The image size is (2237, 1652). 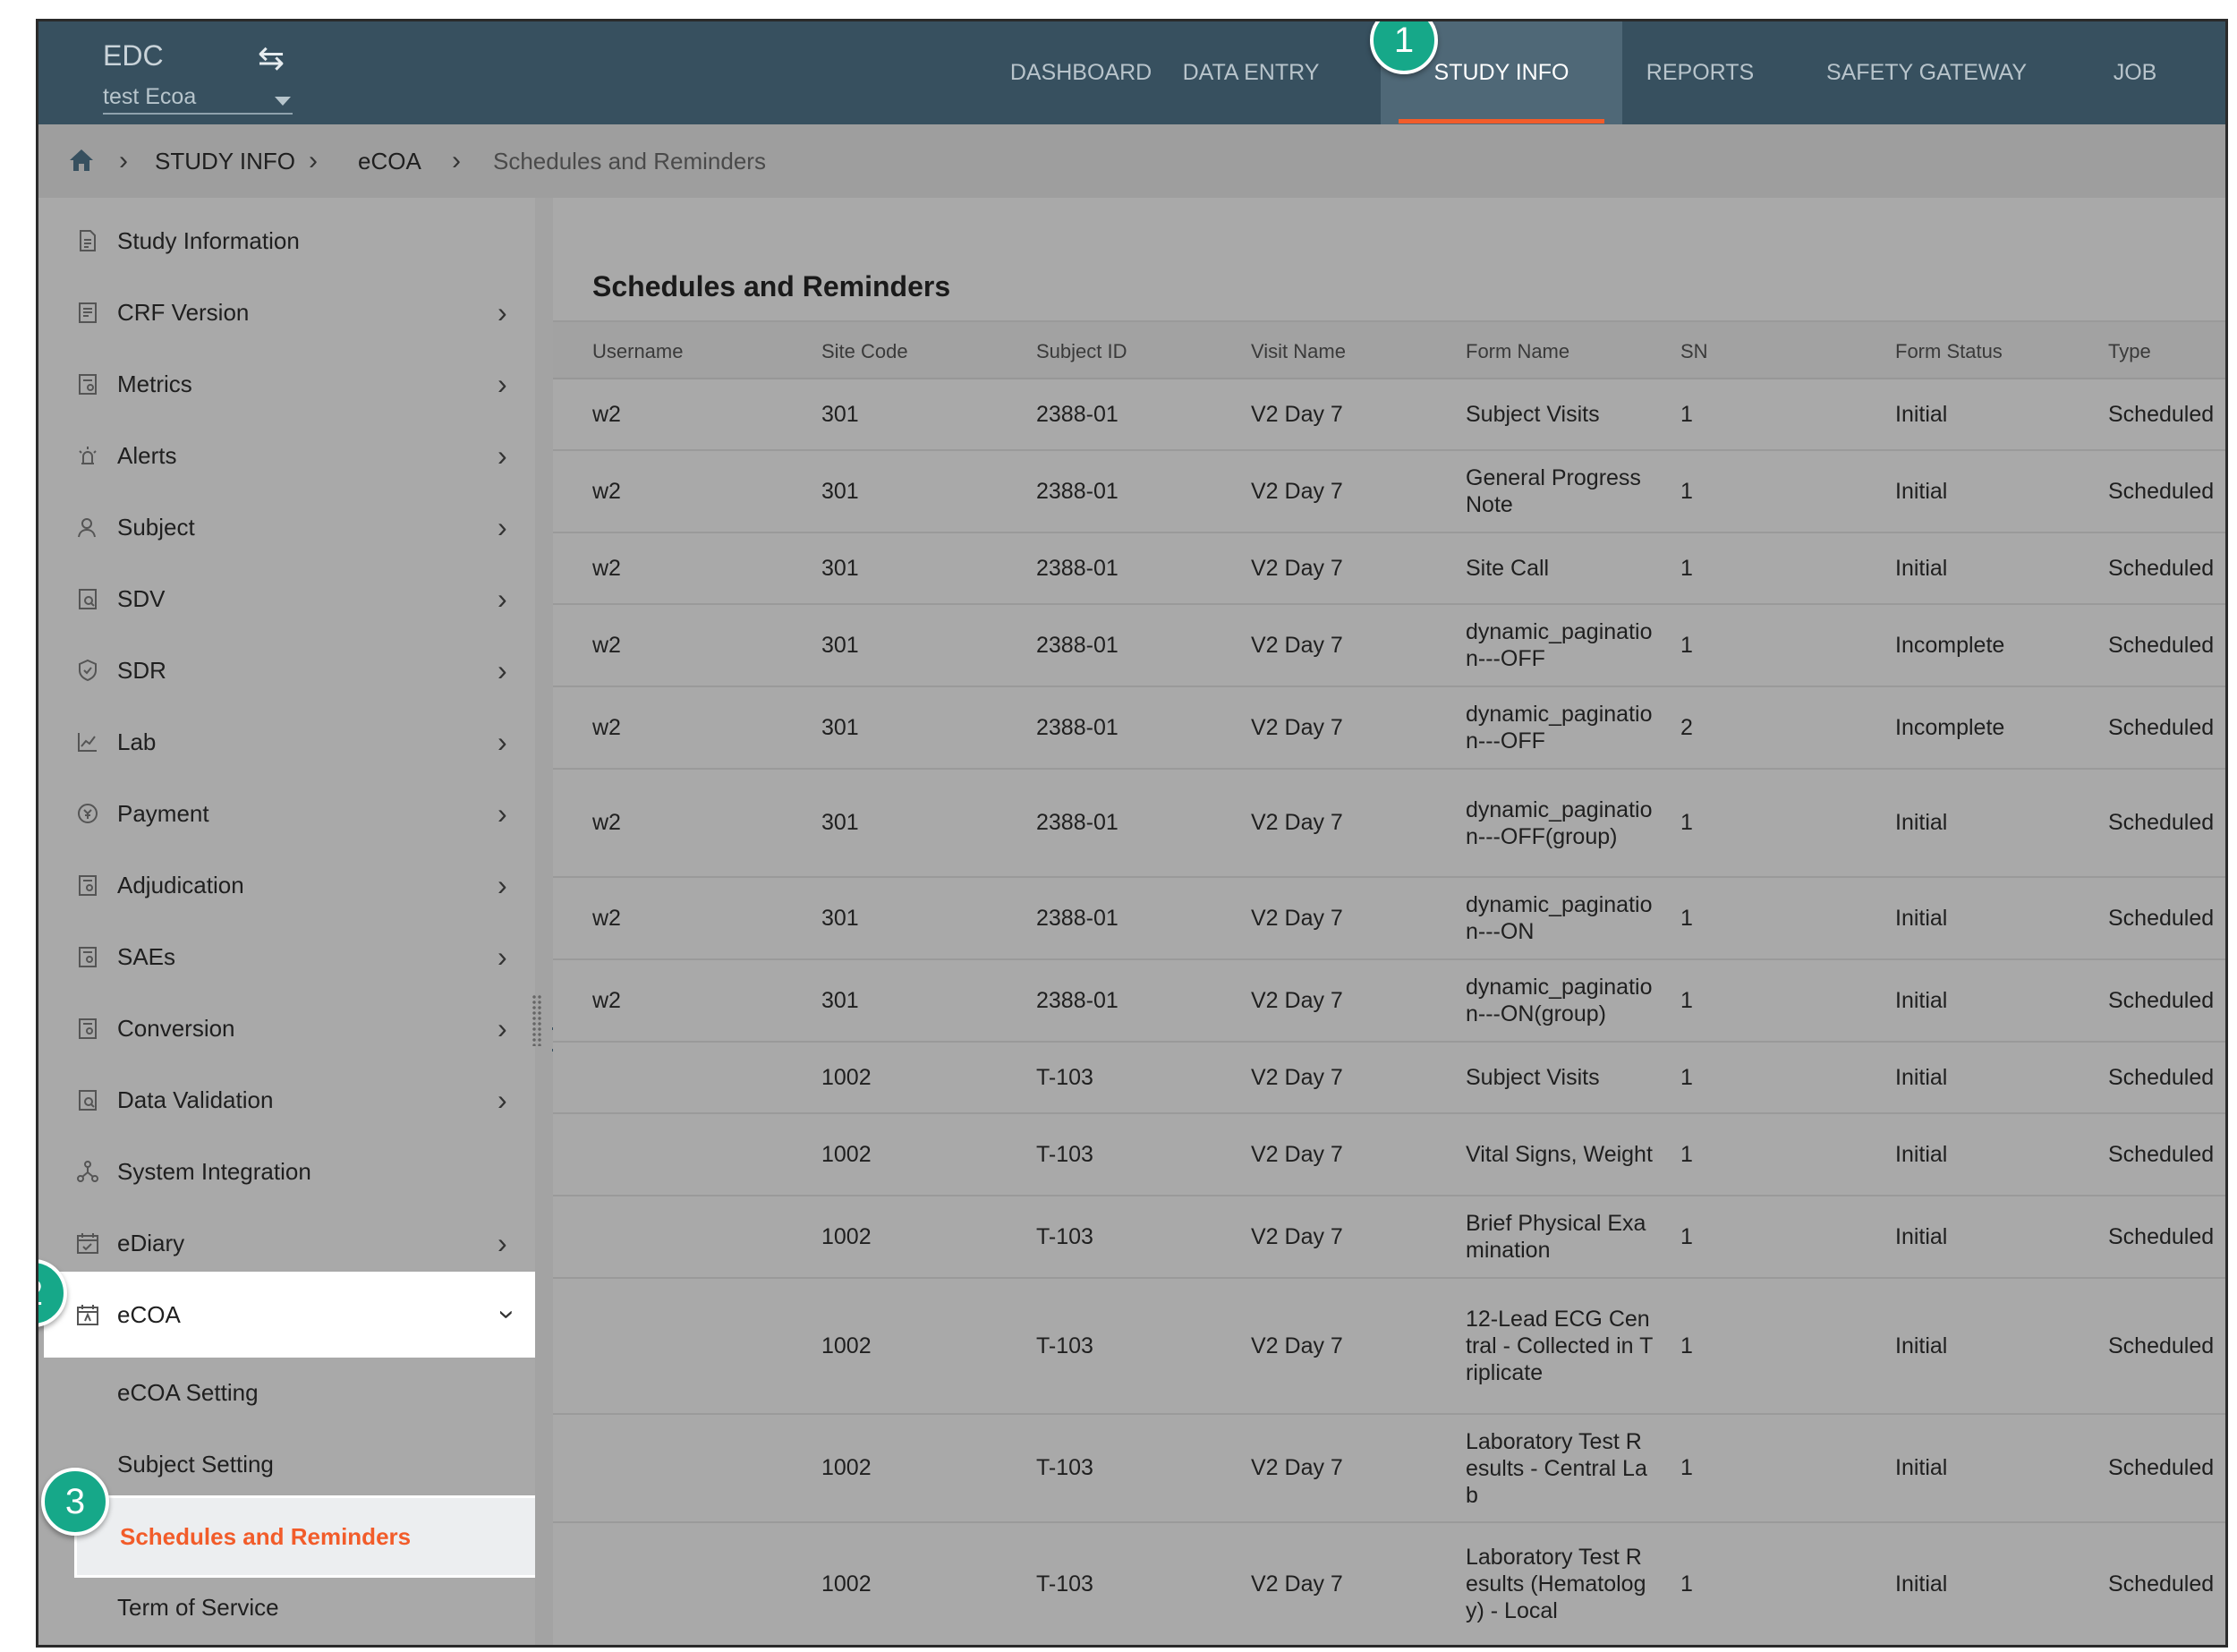 What do you see at coordinates (163, 813) in the screenshot?
I see `sidebar-item-label: Payment` at bounding box center [163, 813].